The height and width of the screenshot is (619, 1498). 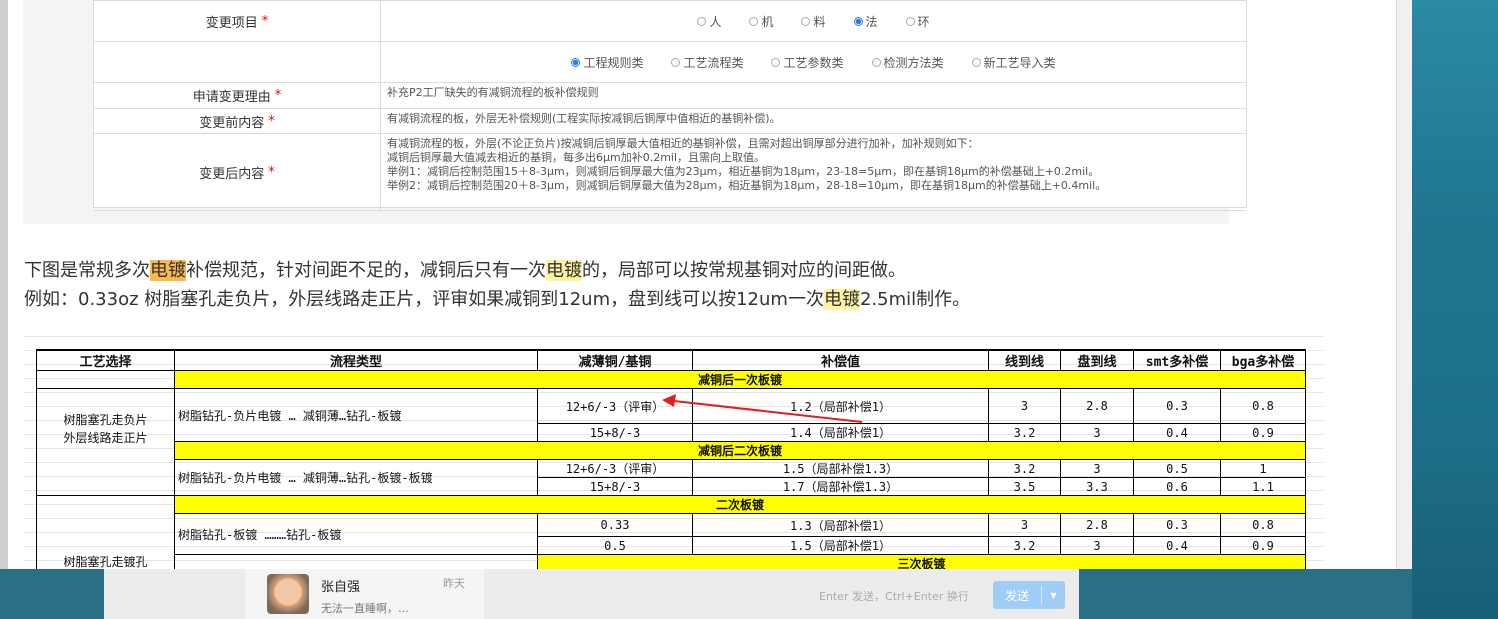 I want to click on radio-group: 工程规则类 工艺流程类 工艺参数类 检测方法类 新工艺导入类, so click(x=813, y=62).